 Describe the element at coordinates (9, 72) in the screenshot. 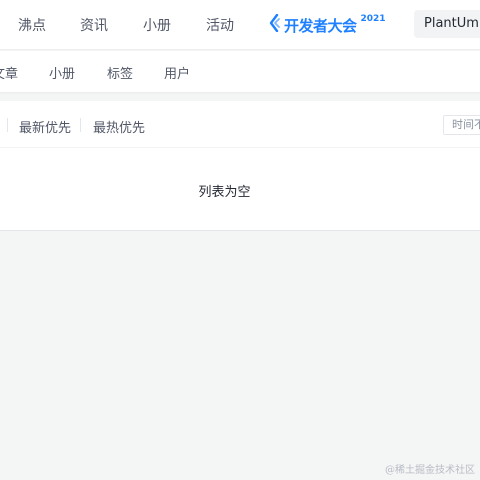

I see `tab-articles: 文章` at that location.